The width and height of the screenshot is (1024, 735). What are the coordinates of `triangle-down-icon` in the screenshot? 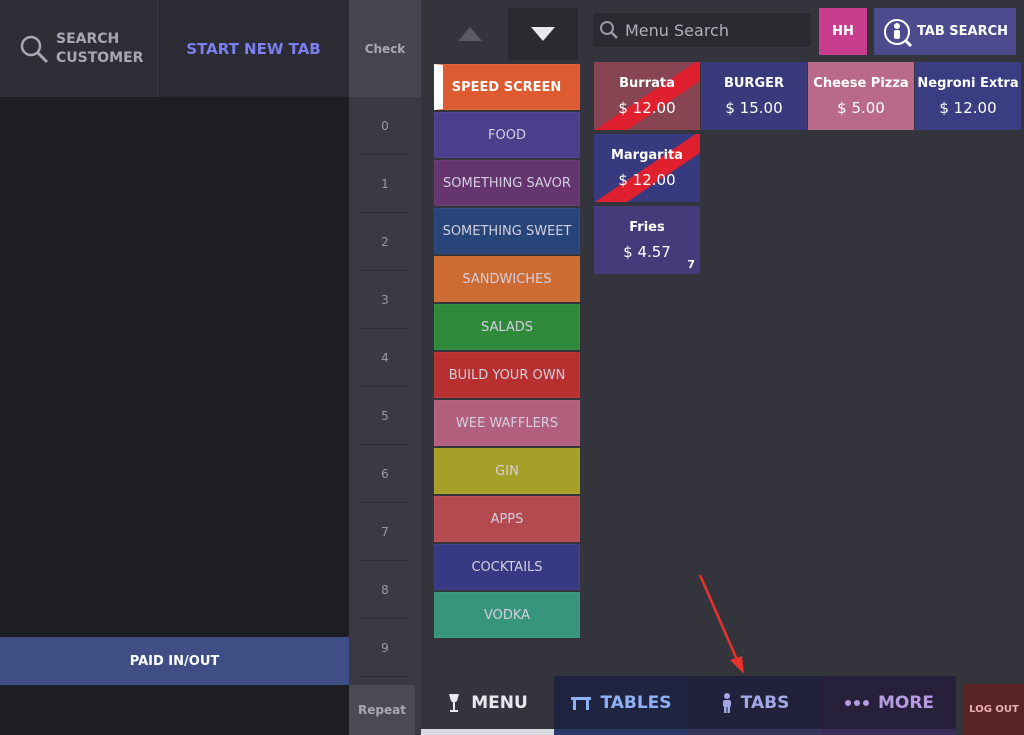 It's located at (543, 34).